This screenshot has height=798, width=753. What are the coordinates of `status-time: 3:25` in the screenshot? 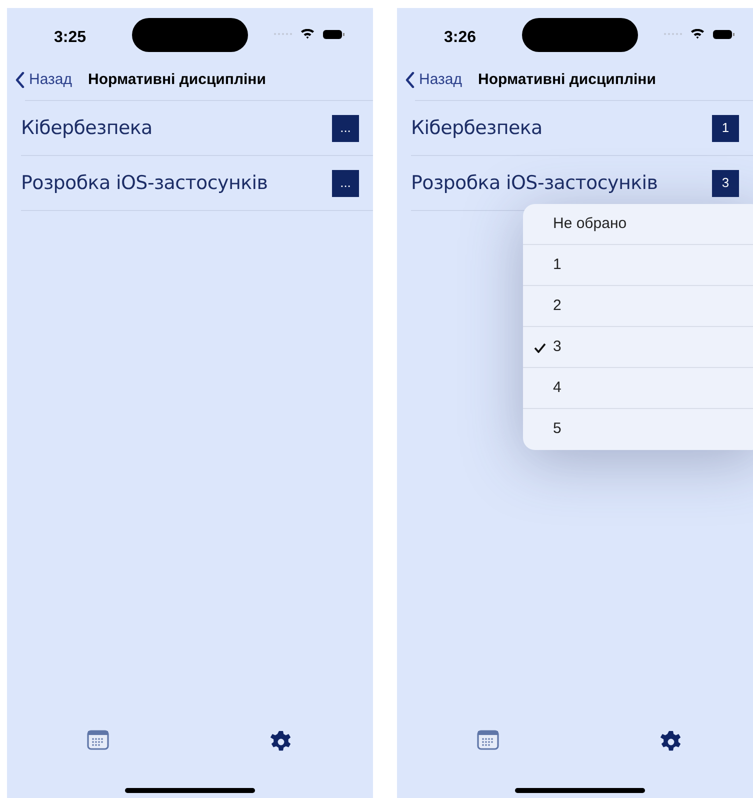 It's located at (70, 38).